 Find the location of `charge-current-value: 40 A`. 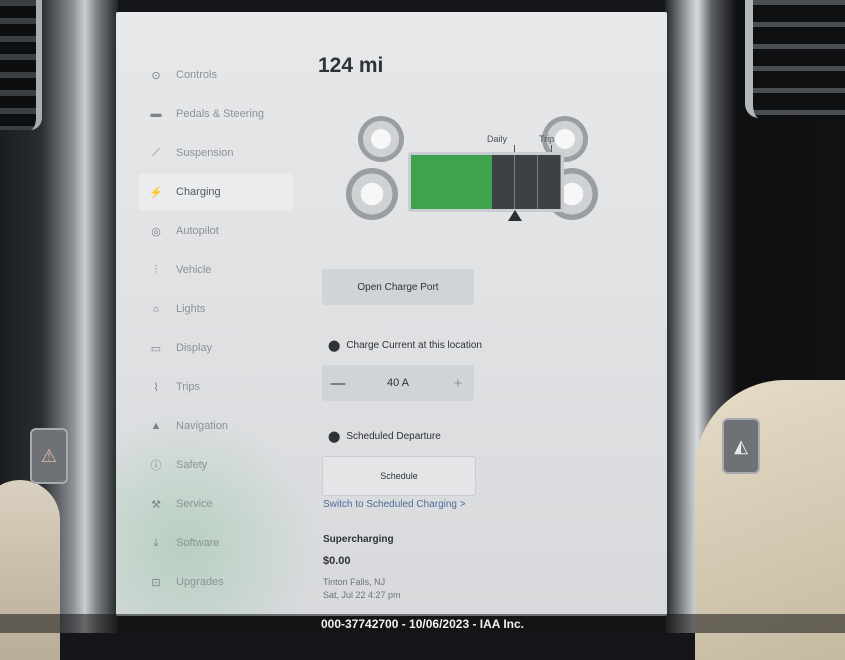

charge-current-value: 40 A is located at coordinates (398, 383).